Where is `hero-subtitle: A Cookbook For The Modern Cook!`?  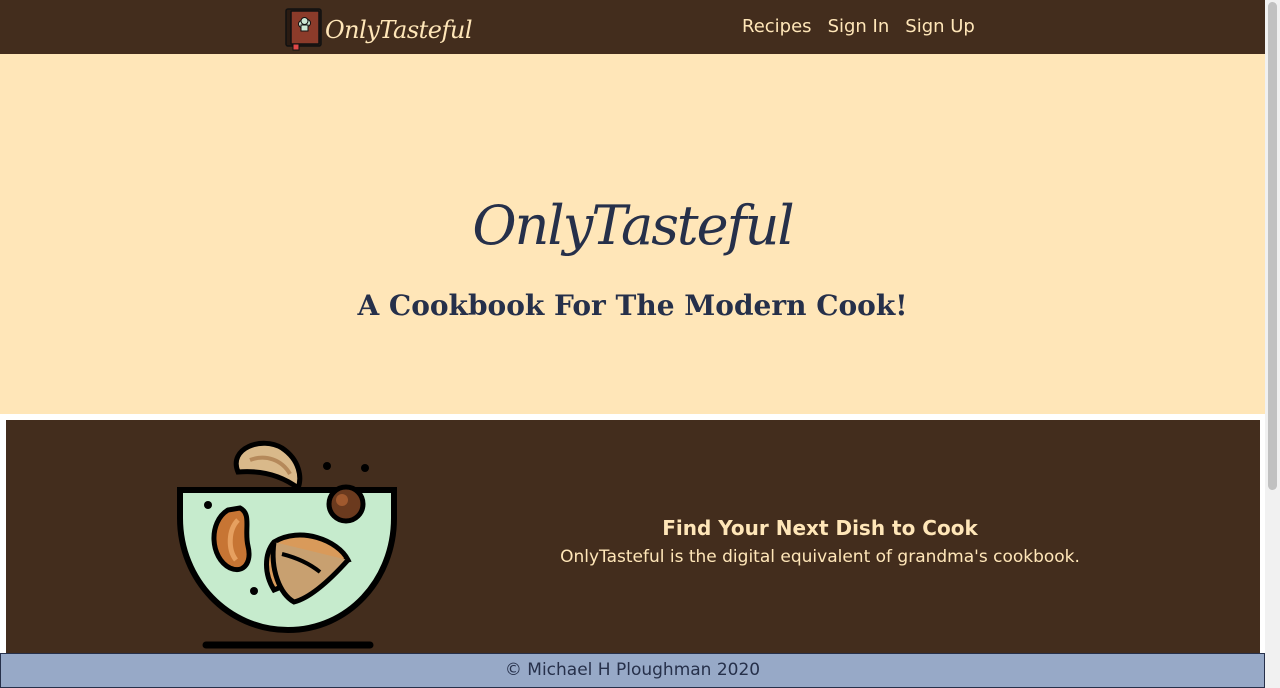
hero-subtitle: A Cookbook For The Modern Cook! is located at coordinates (632, 305).